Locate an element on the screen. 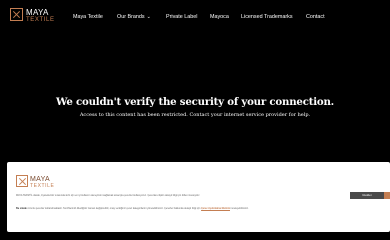 The width and height of the screenshot is (390, 240). consent-logo: MAYA TEXTILE is located at coordinates (43, 184).